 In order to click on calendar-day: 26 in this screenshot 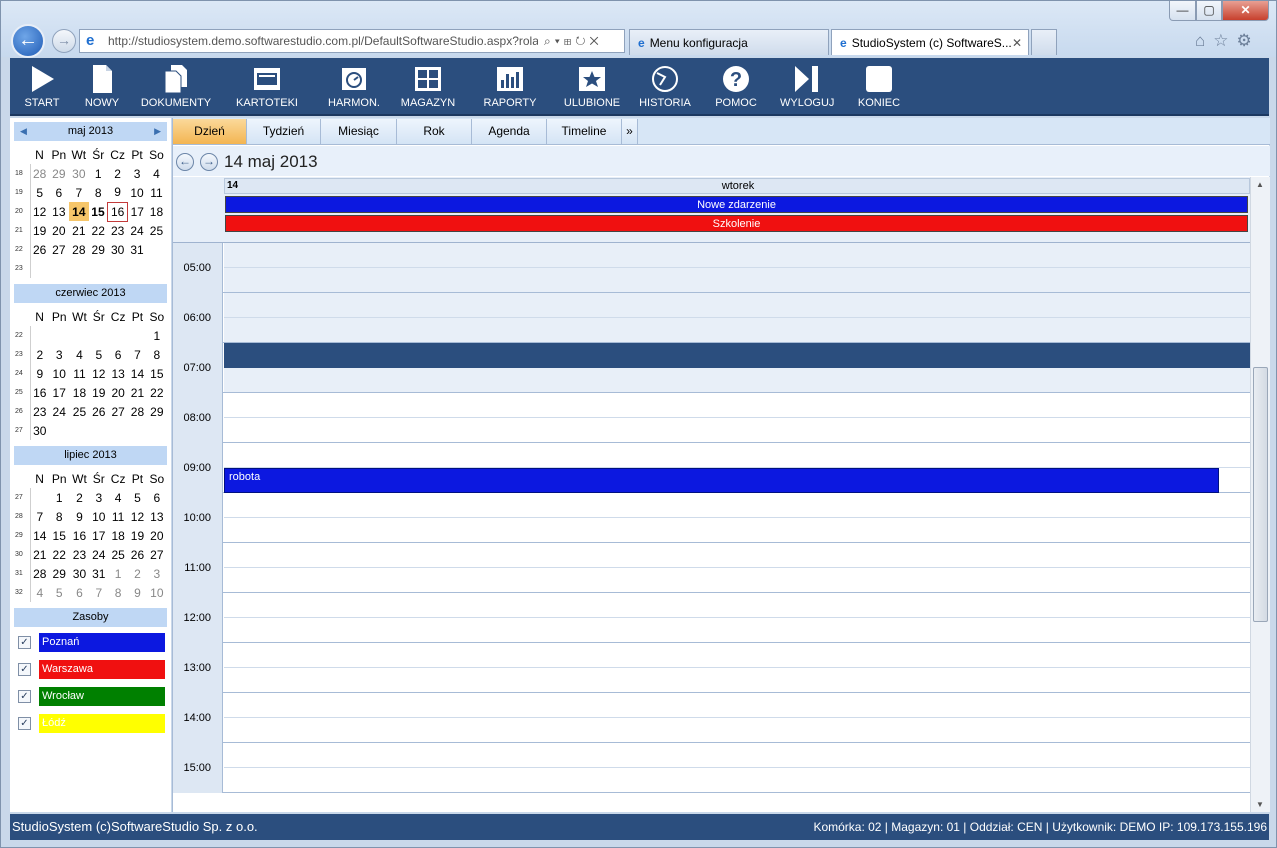, I will do `click(39, 249)`.